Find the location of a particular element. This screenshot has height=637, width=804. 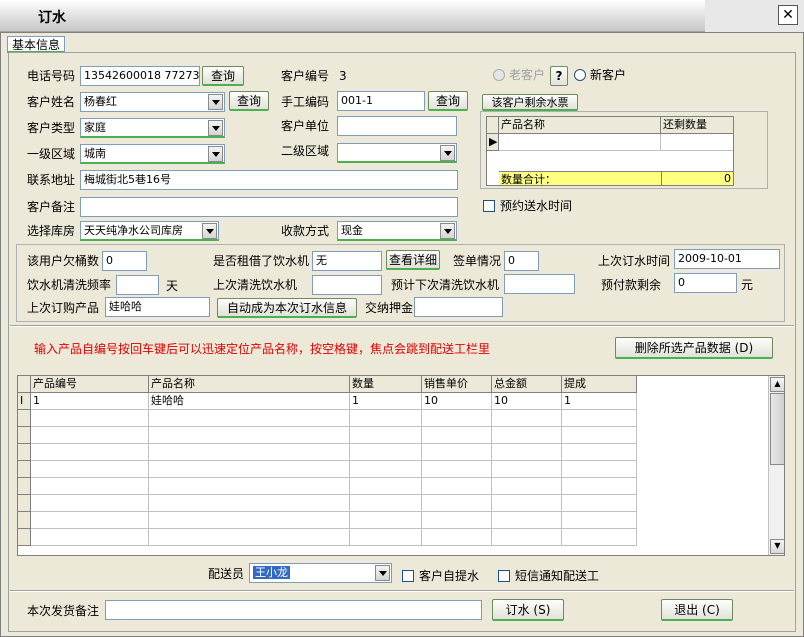

owed-input: 0 is located at coordinates (124, 261).